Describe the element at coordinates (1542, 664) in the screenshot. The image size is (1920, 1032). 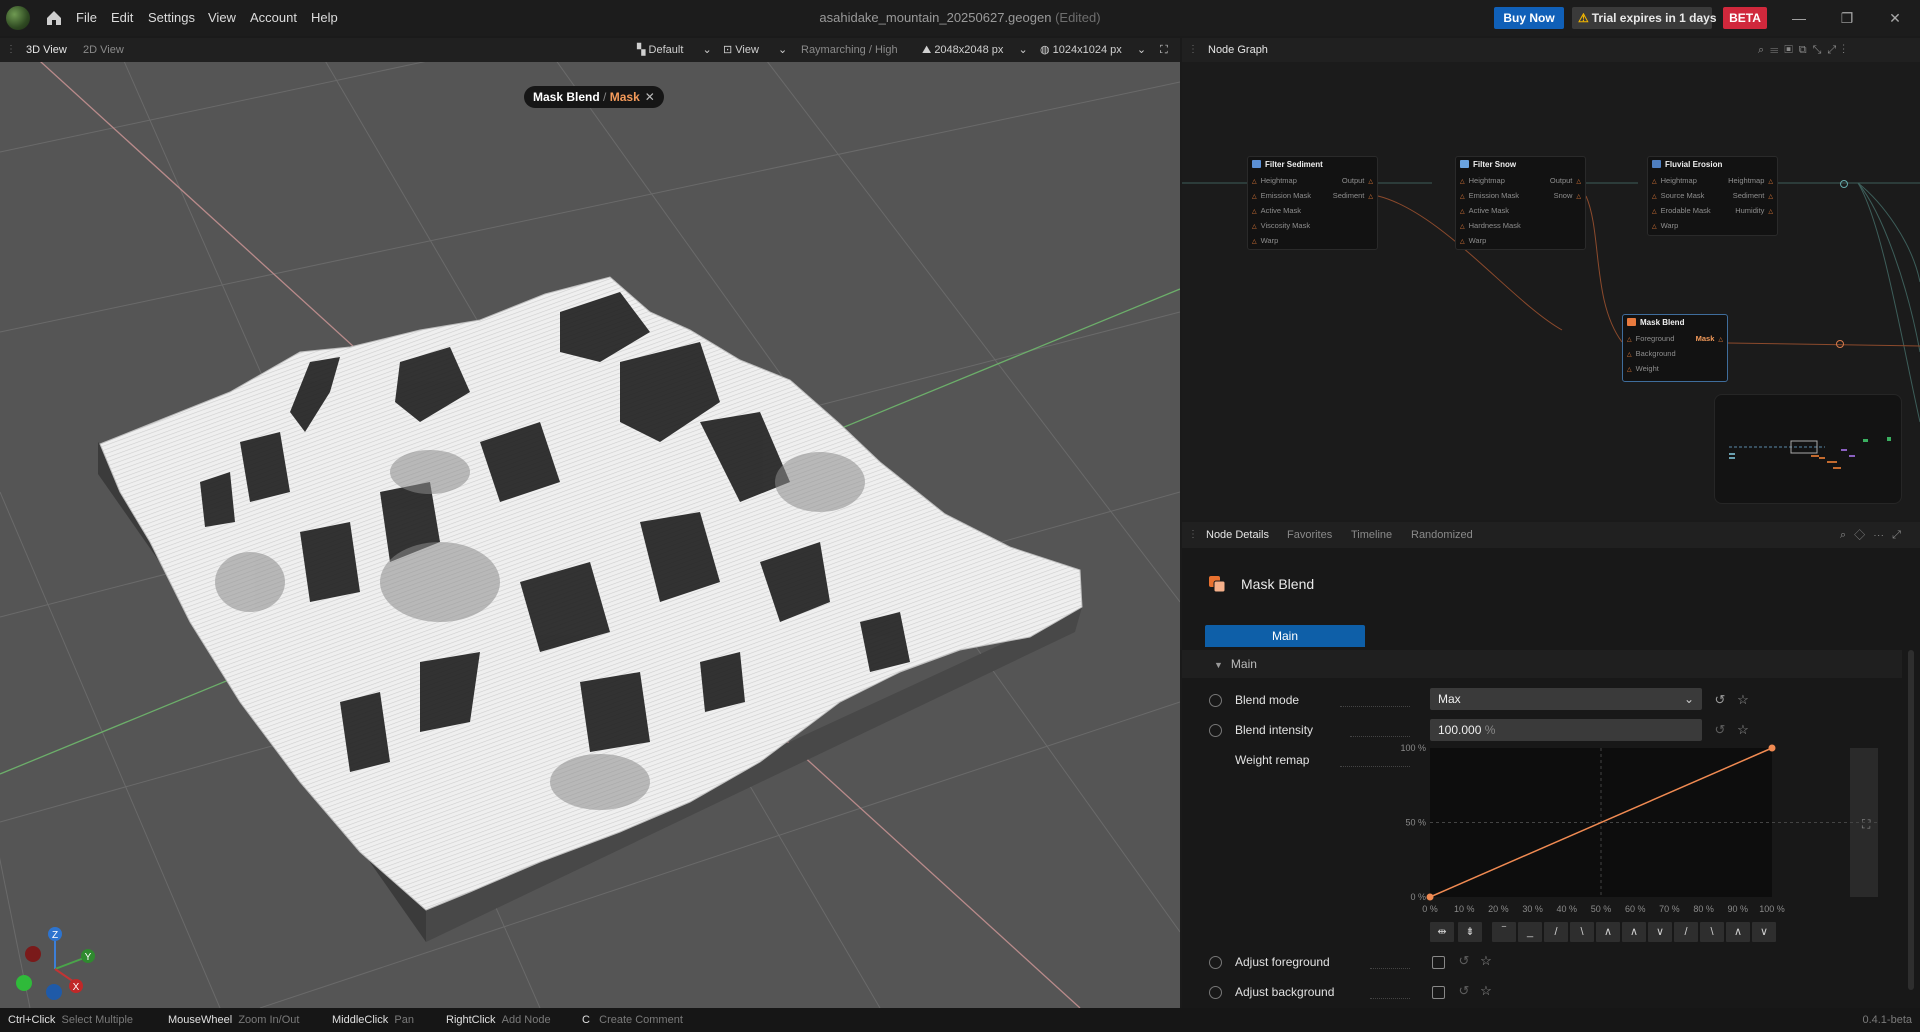
I see `section-main-header: ▼ Main` at that location.